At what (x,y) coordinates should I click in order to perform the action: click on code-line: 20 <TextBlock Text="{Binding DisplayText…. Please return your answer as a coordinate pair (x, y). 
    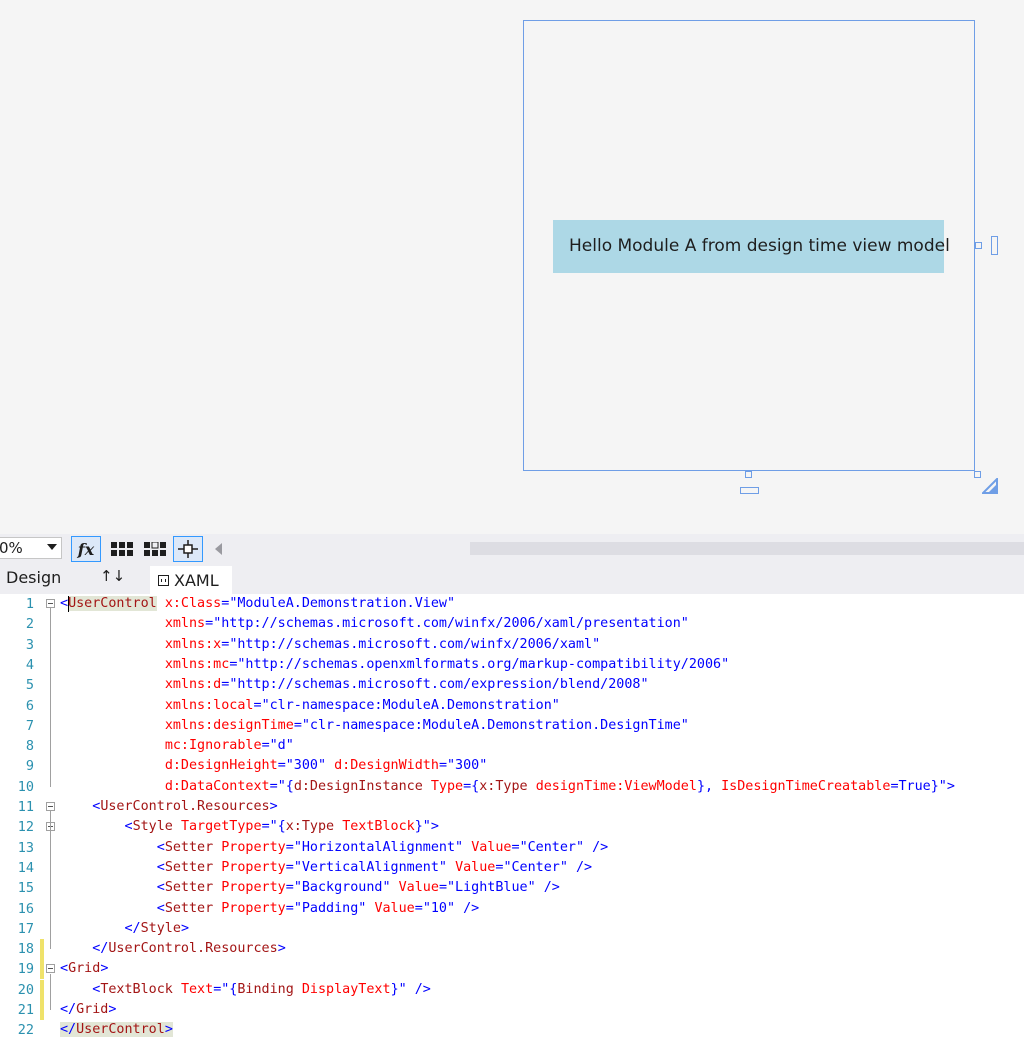
    Looking at the image, I should click on (512, 989).